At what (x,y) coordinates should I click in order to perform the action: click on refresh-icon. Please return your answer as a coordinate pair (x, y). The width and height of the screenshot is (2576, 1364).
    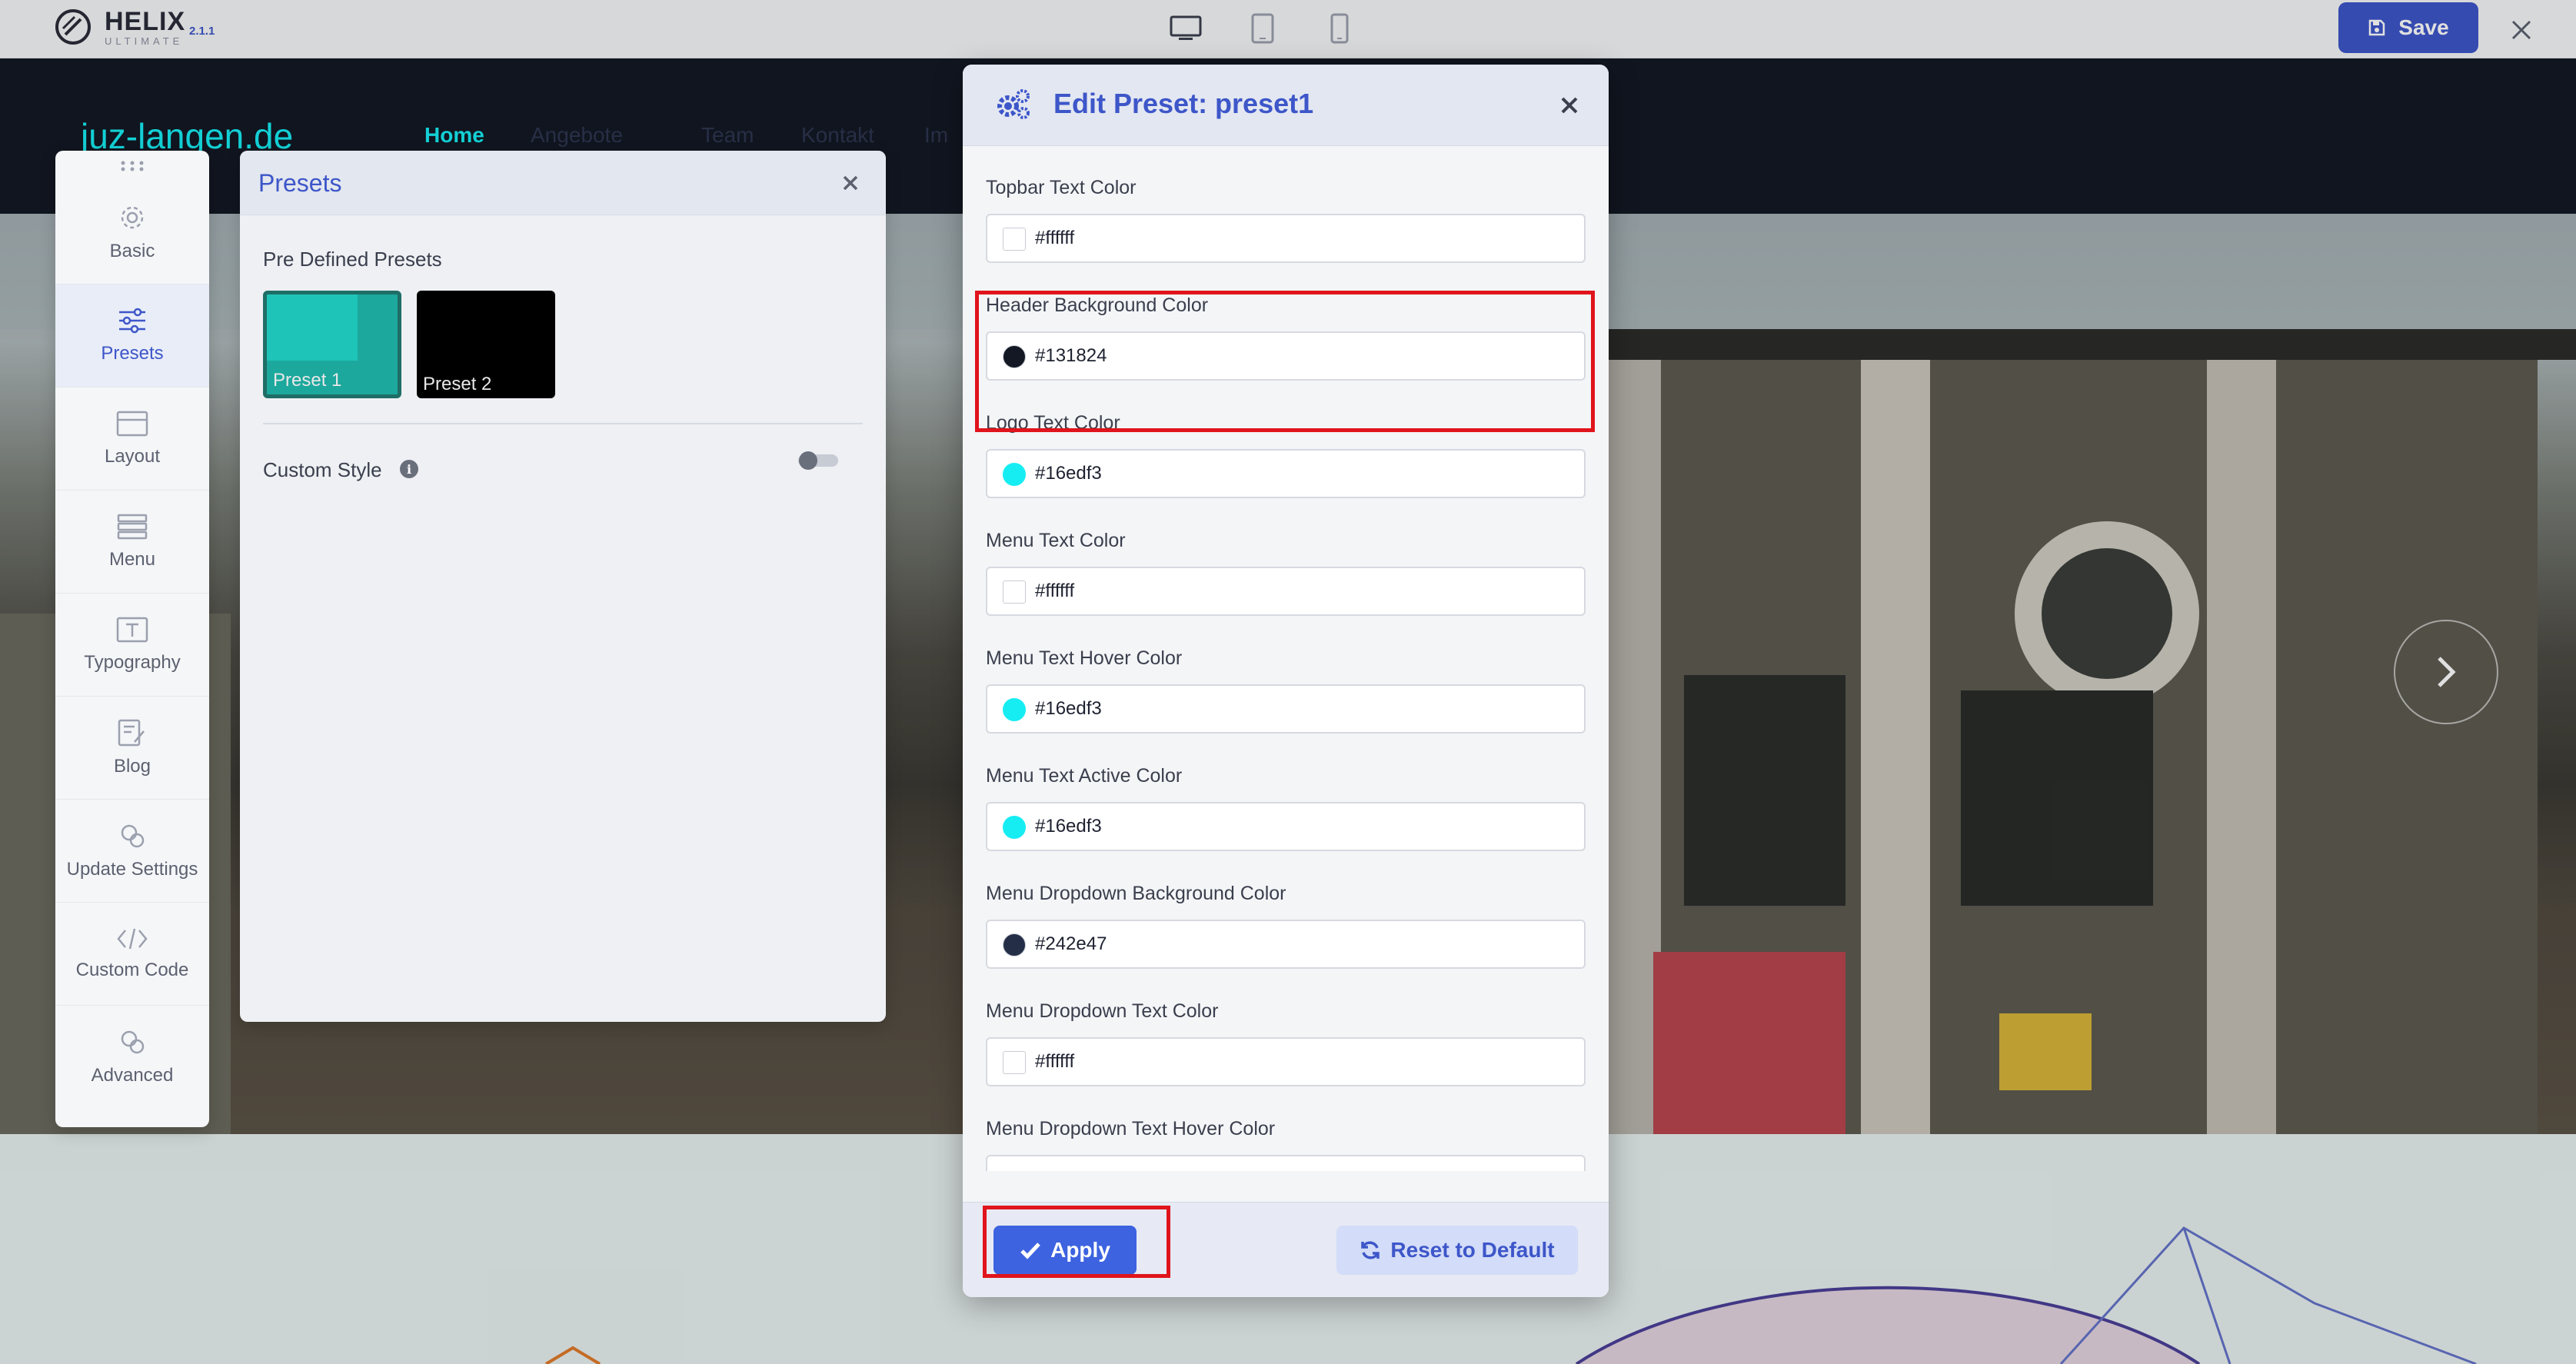
    Looking at the image, I should click on (1370, 1250).